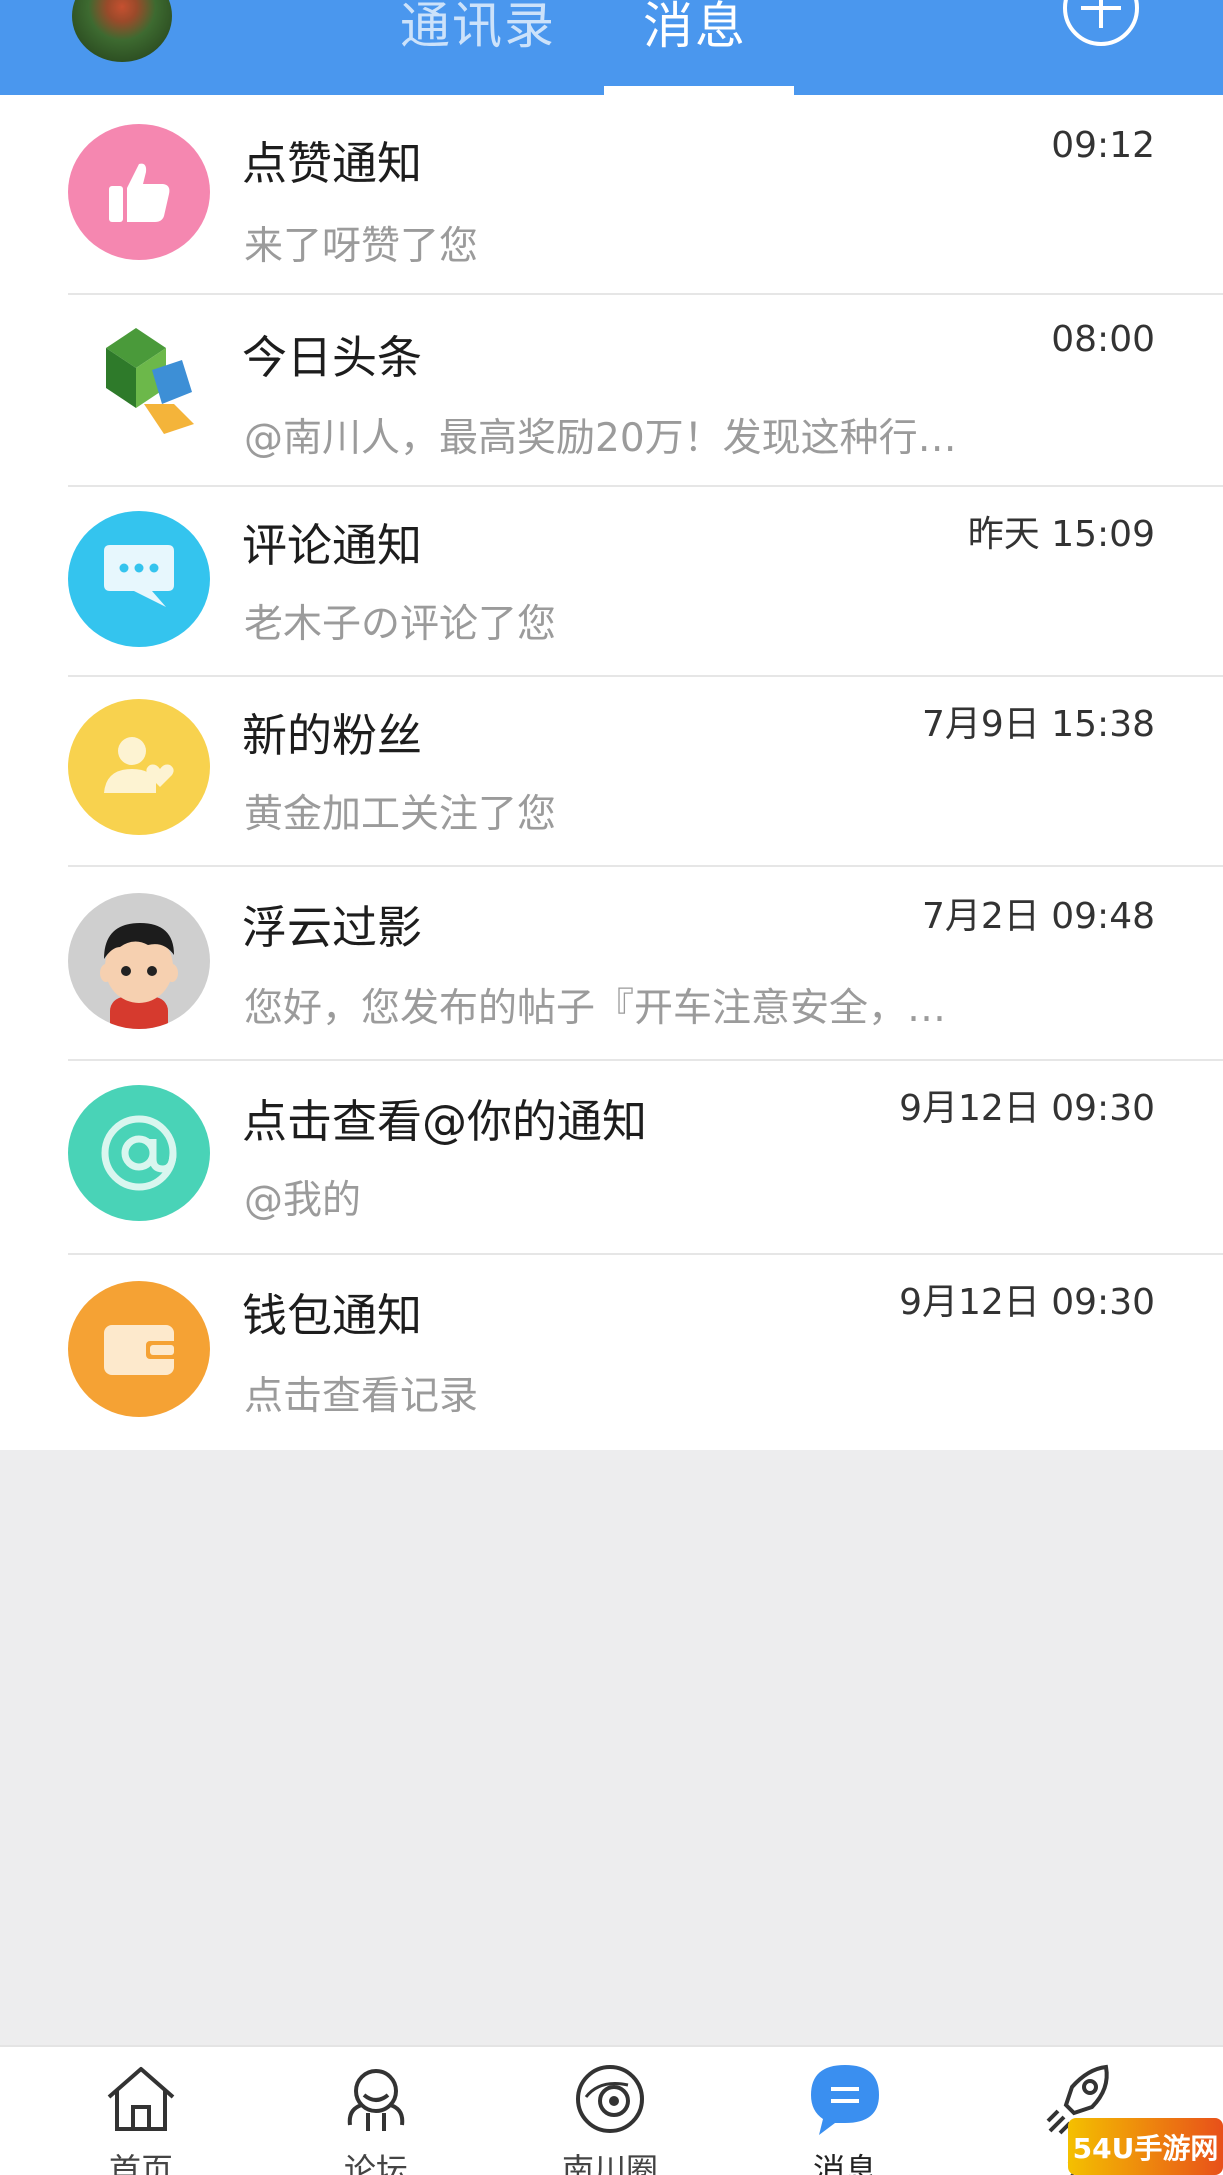 This screenshot has height=2175, width=1223. What do you see at coordinates (611, 194) in the screenshot?
I see `message-row-likes: 点赞通知 09:12 来了呀赞了您` at bounding box center [611, 194].